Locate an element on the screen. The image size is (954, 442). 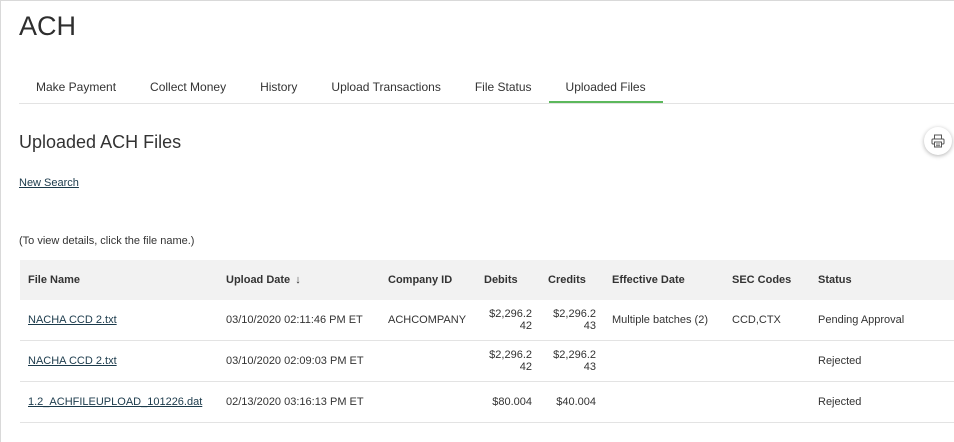
cell-file-name: 1.2_ACHFILEUPLOAD_101226.dat is located at coordinates (119, 402).